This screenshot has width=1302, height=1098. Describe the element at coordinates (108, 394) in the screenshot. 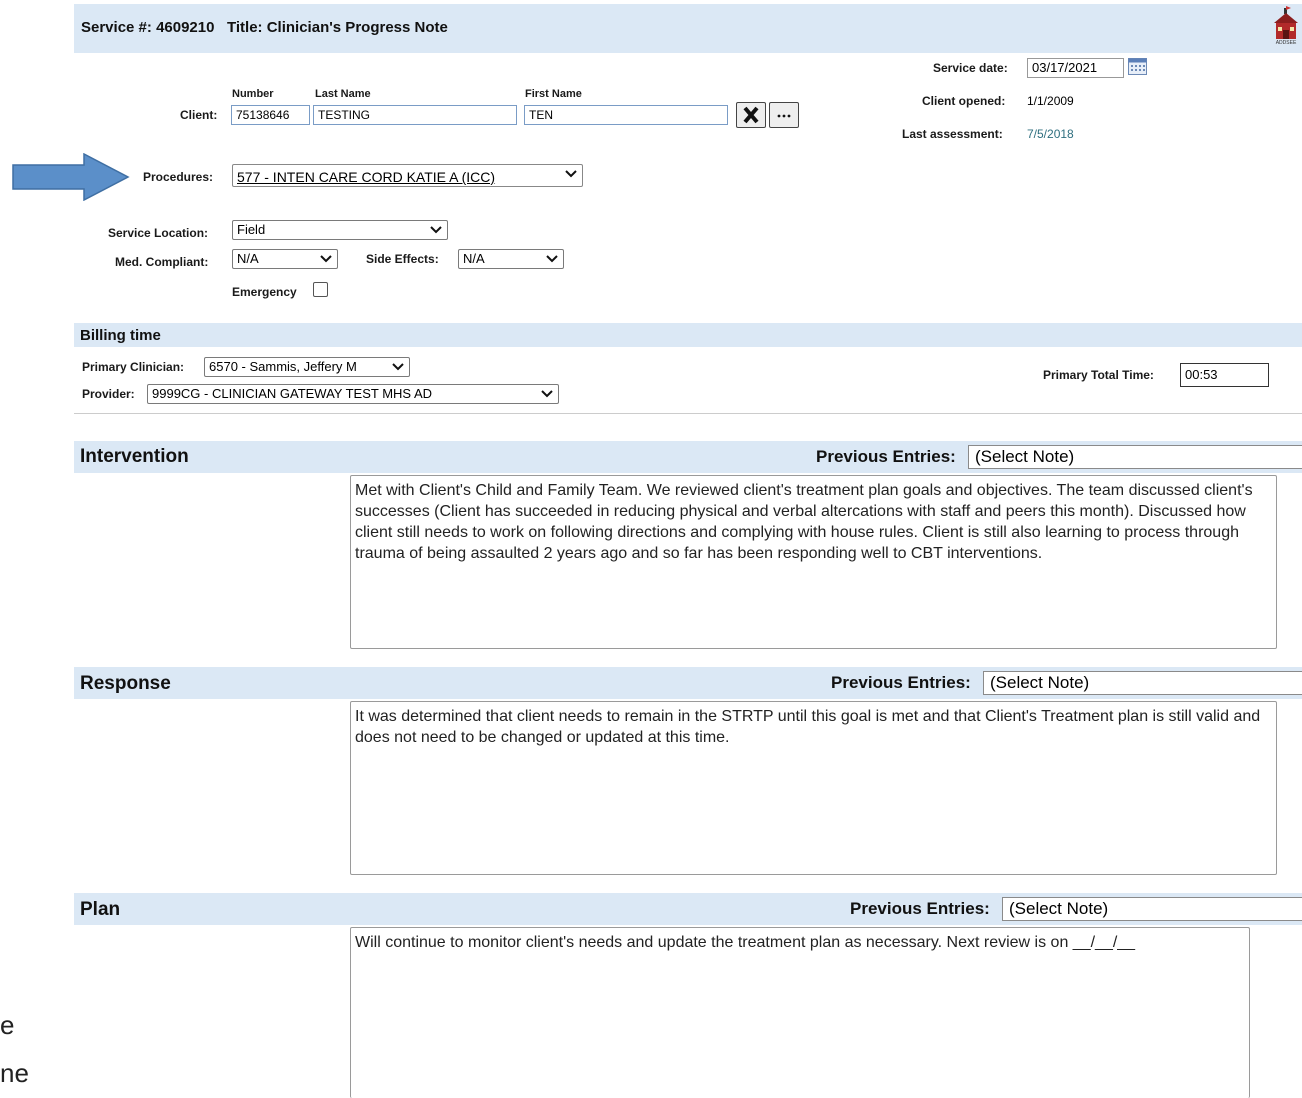

I see `provider-label: Provider:` at that location.